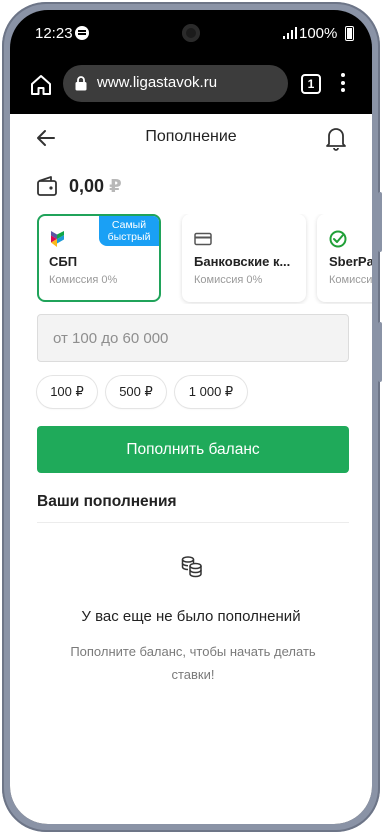  I want to click on payment-method-name: СБП, so click(63, 261).